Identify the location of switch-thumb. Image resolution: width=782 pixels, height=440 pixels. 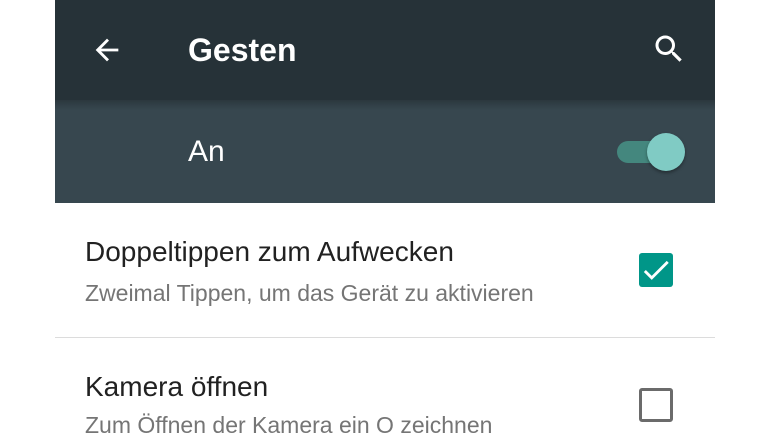
(666, 152).